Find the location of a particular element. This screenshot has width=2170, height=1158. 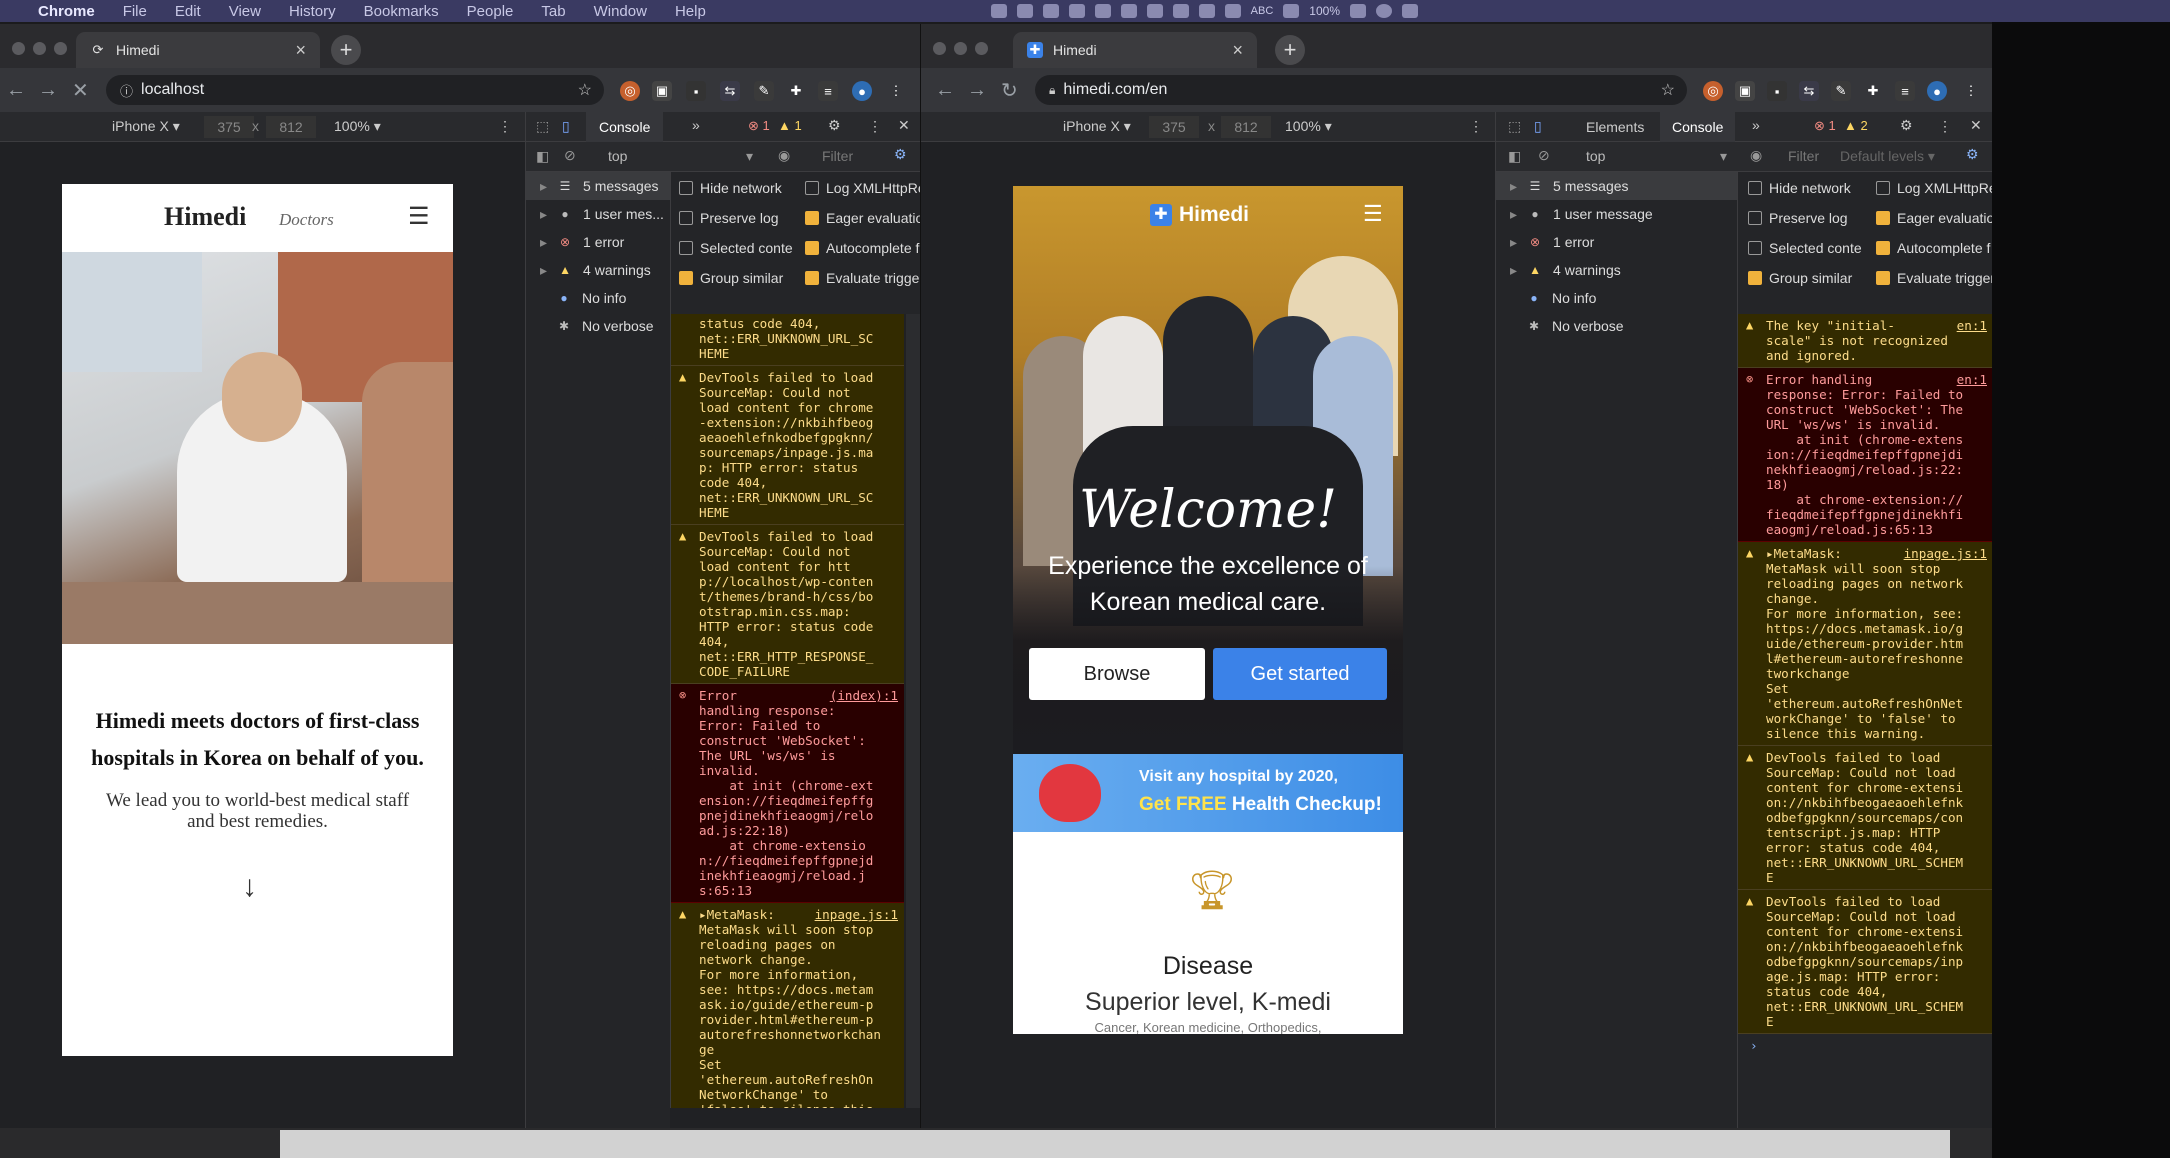

bookmark-star-icon: ☆ is located at coordinates (1668, 90).